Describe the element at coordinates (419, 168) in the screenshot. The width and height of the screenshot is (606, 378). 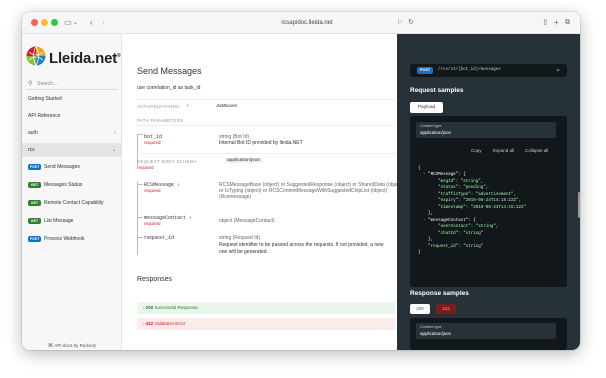
I see `code-line: {` at that location.